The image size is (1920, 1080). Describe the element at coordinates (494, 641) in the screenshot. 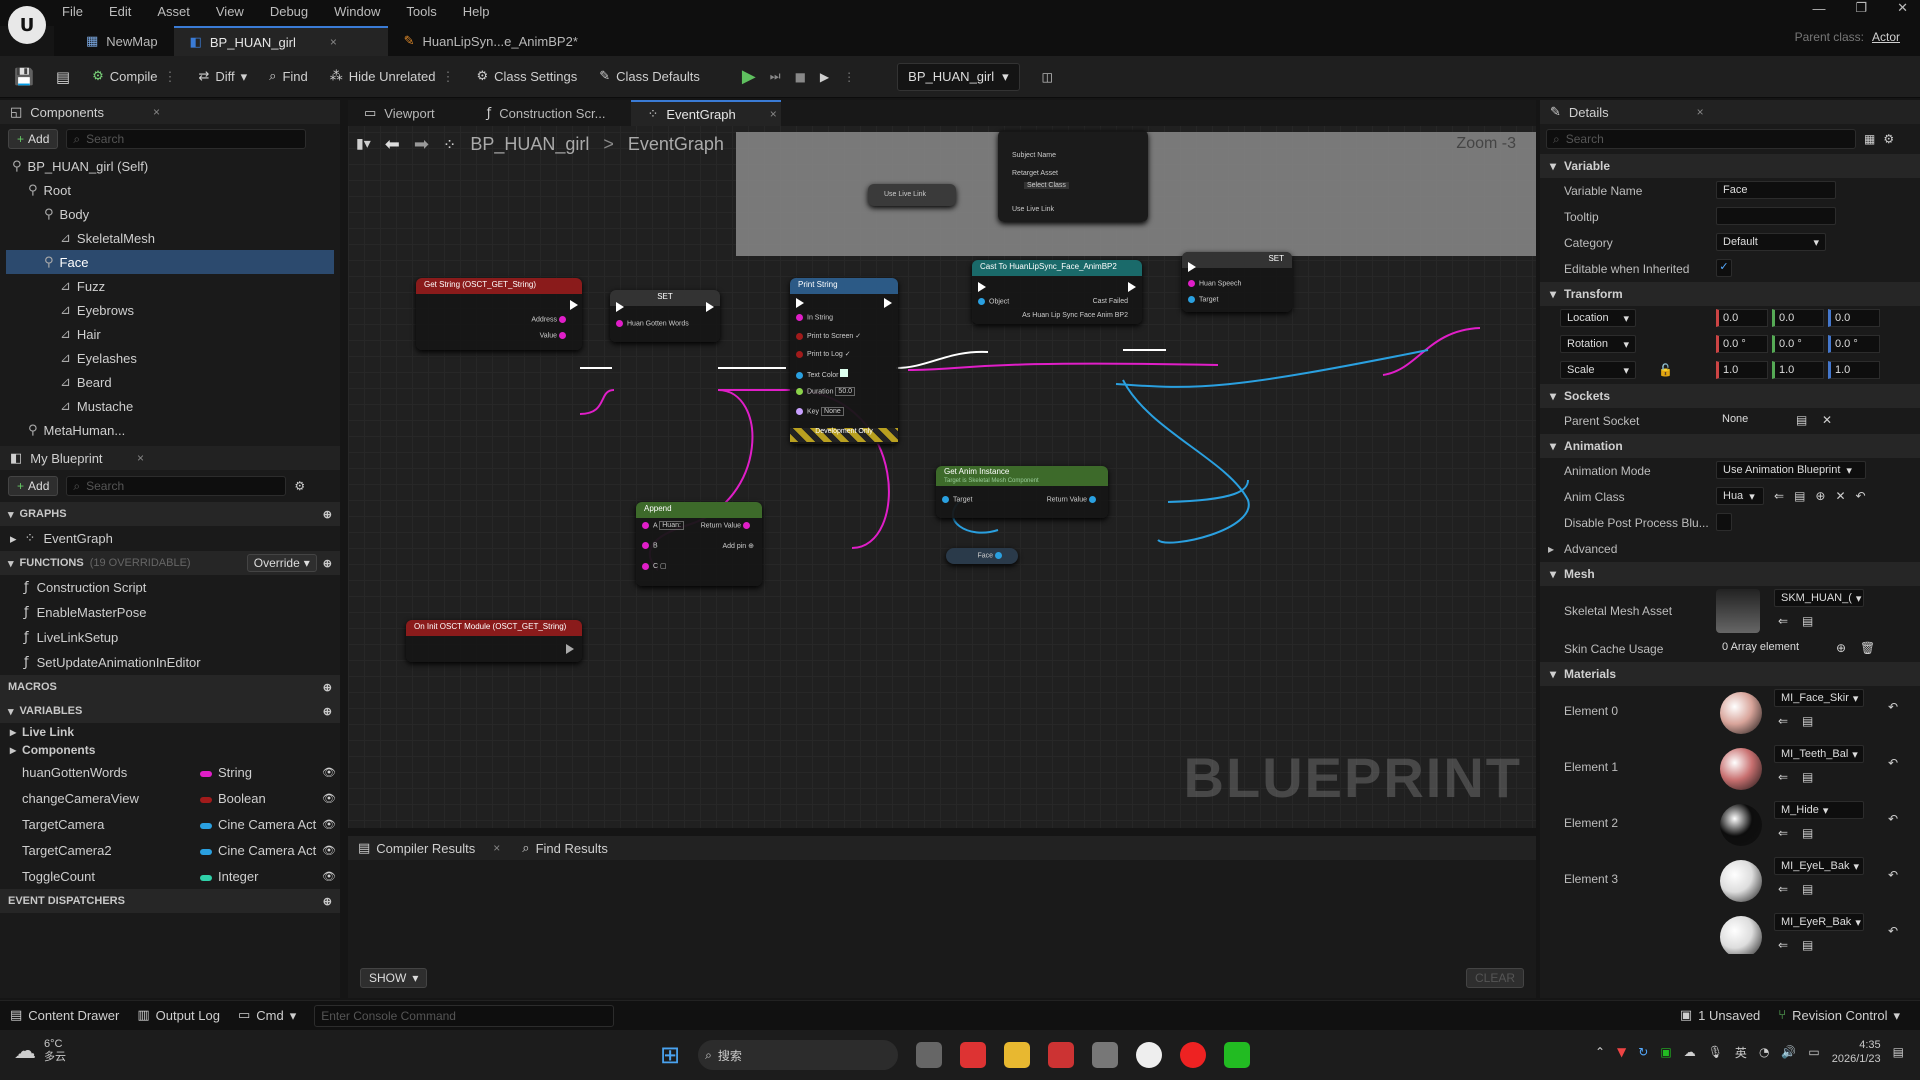

I see `on-init-osct-node: On Init OSCT Module (OSCT_GET_String)` at that location.